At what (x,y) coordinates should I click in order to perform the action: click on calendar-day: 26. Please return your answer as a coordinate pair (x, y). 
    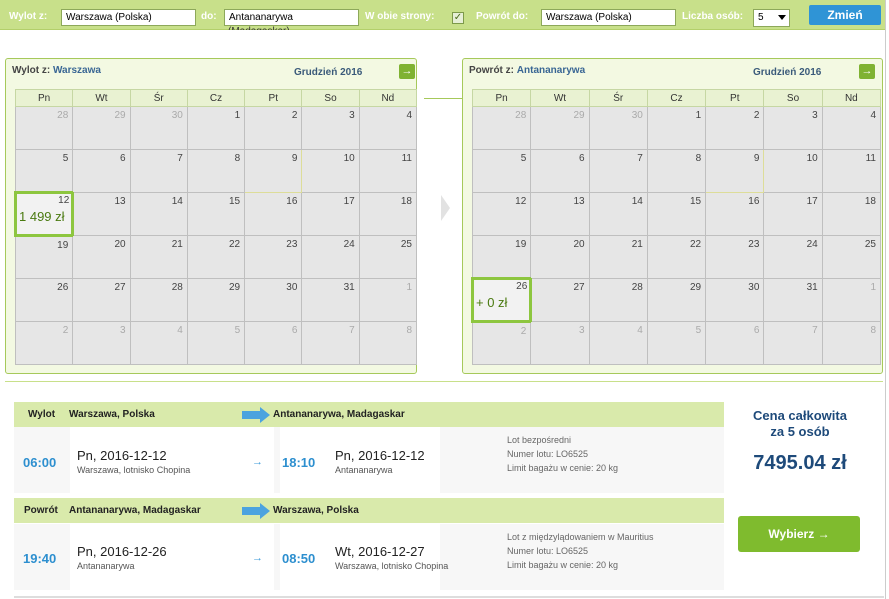
    Looking at the image, I should click on (44, 300).